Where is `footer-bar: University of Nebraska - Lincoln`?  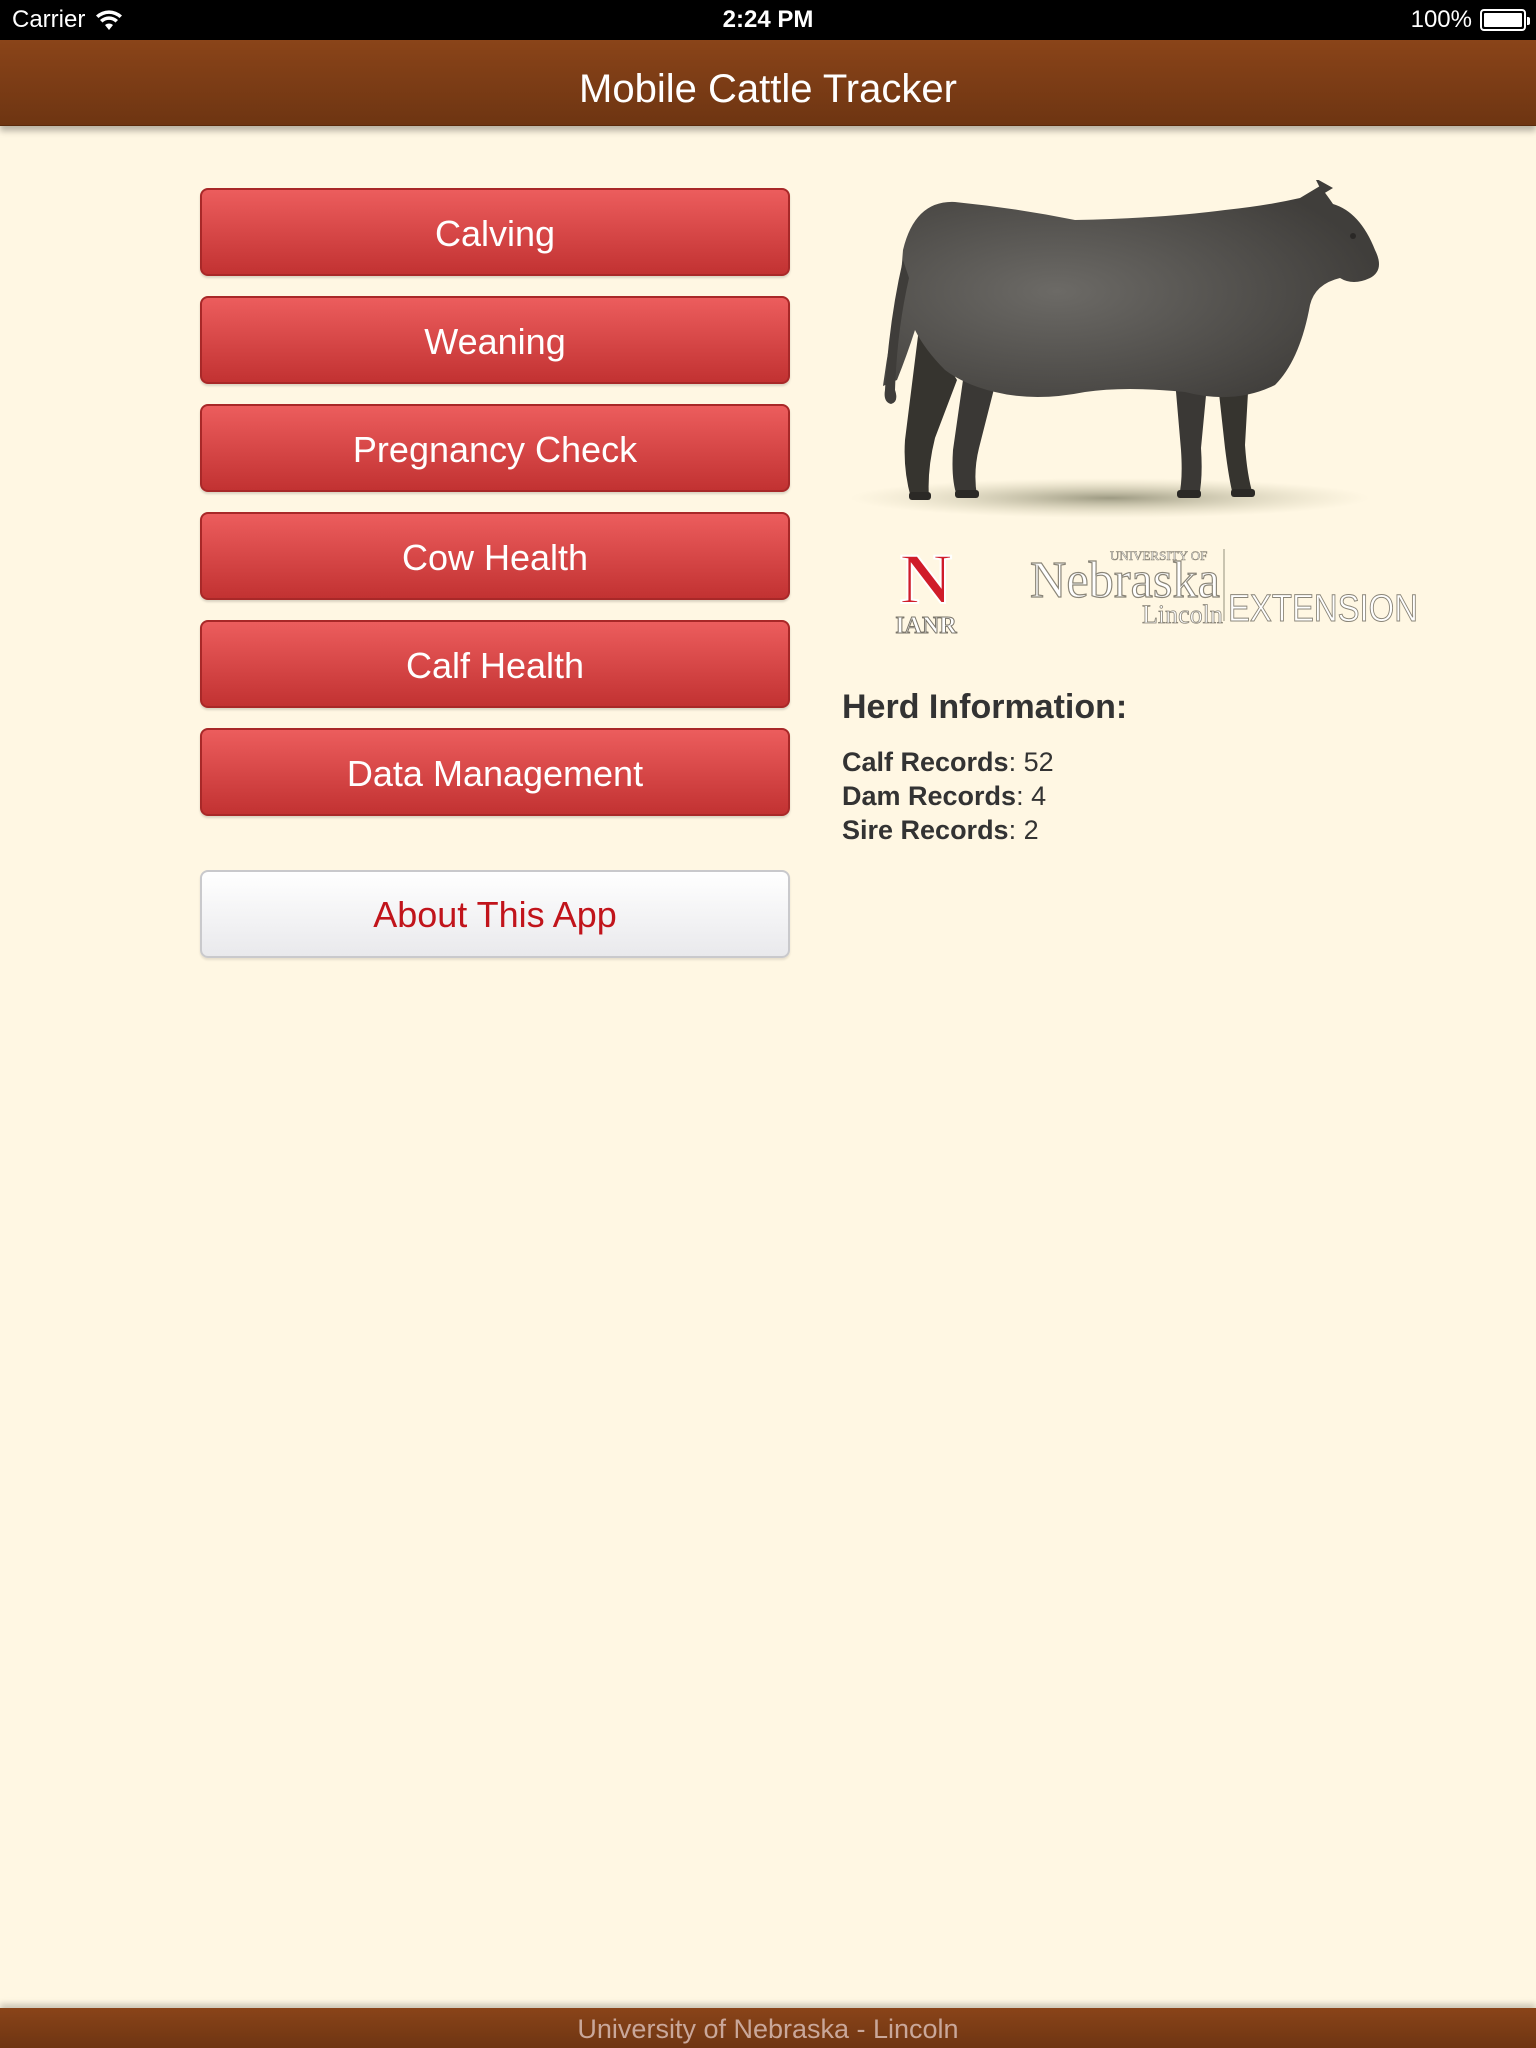
footer-bar: University of Nebraska - Lincoln is located at coordinates (768, 2028).